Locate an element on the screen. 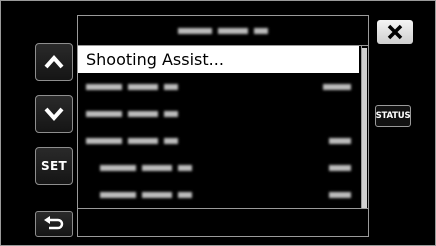 This screenshot has width=436, height=246. status-button-label: STATUS is located at coordinates (393, 116).